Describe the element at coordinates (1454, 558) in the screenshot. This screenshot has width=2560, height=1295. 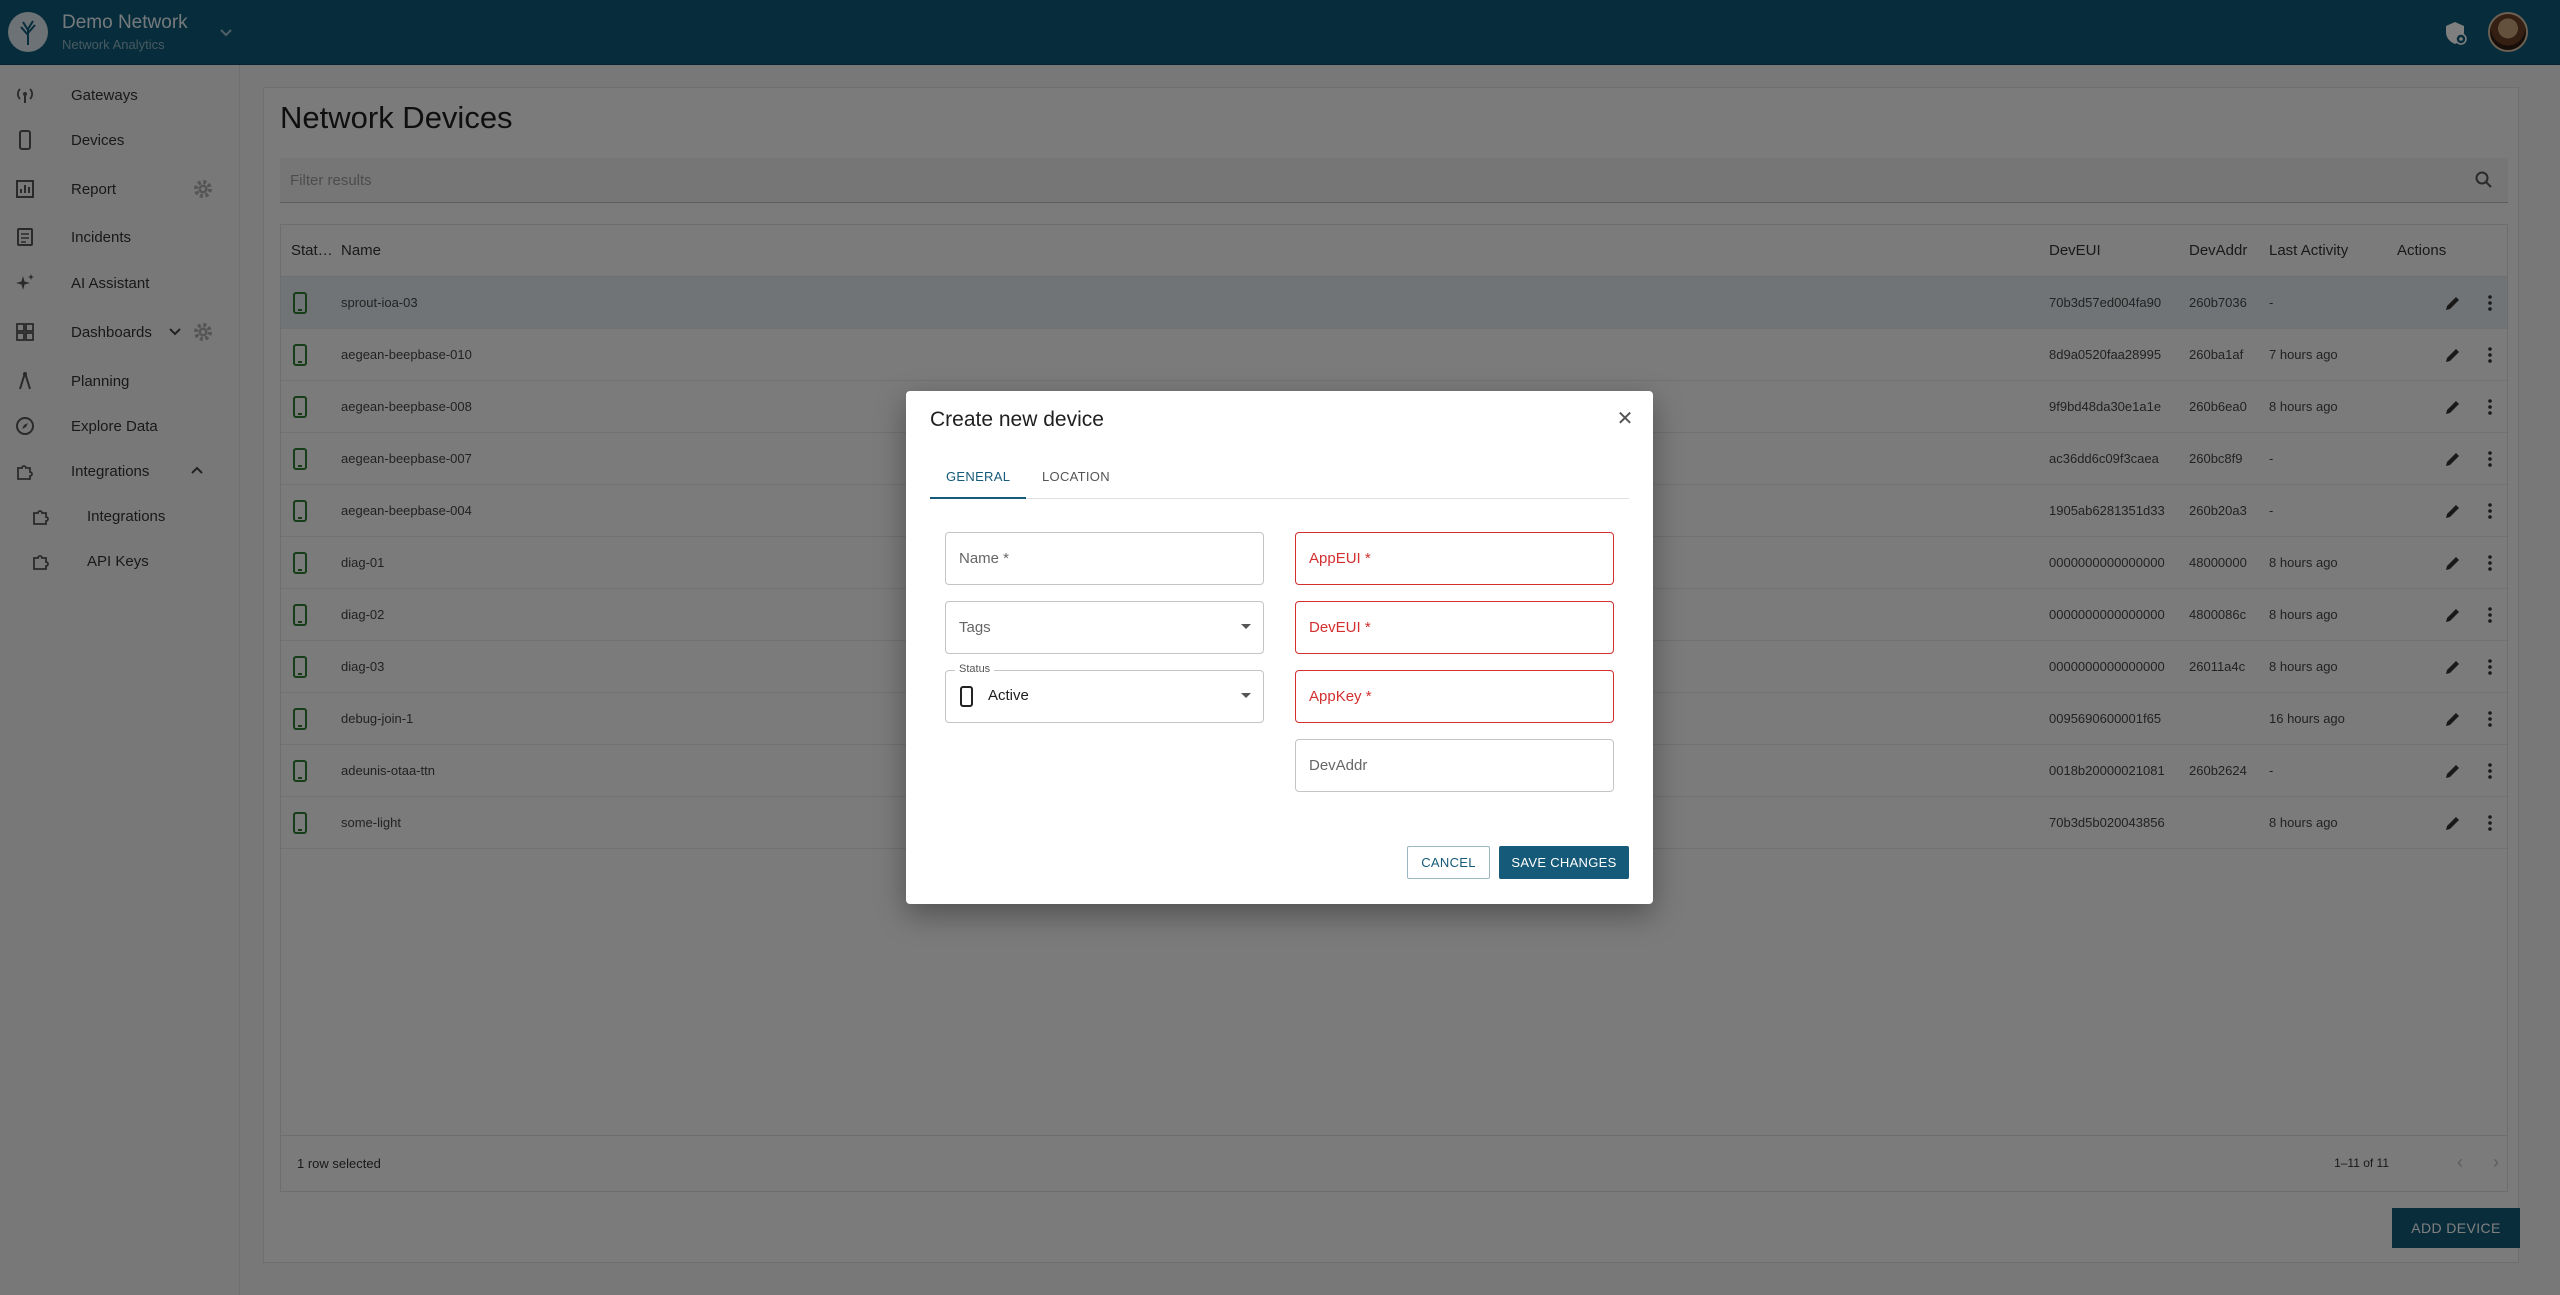
I see `appeui-field: AppEUI *` at that location.